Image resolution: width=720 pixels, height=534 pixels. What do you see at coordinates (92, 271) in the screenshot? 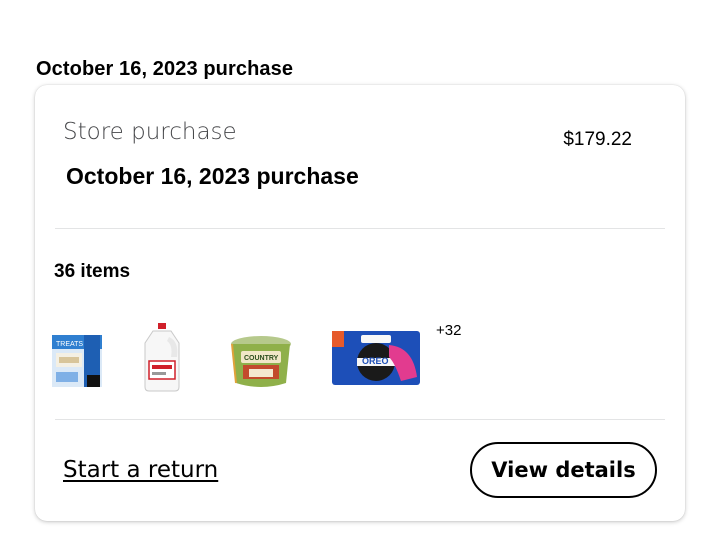
I see `items-count: 36 items` at bounding box center [92, 271].